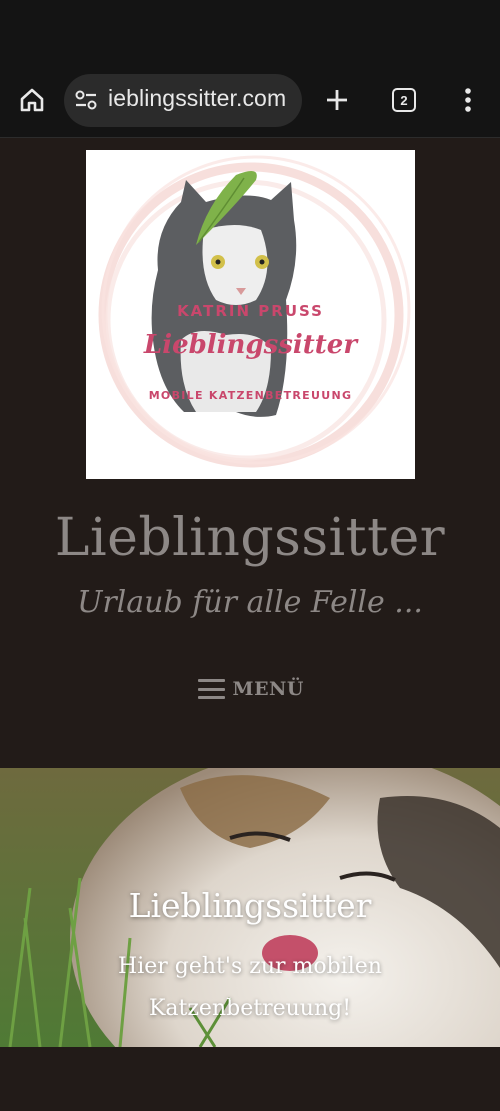 The image size is (500, 1111). What do you see at coordinates (250, 32) in the screenshot?
I see `status-bar` at bounding box center [250, 32].